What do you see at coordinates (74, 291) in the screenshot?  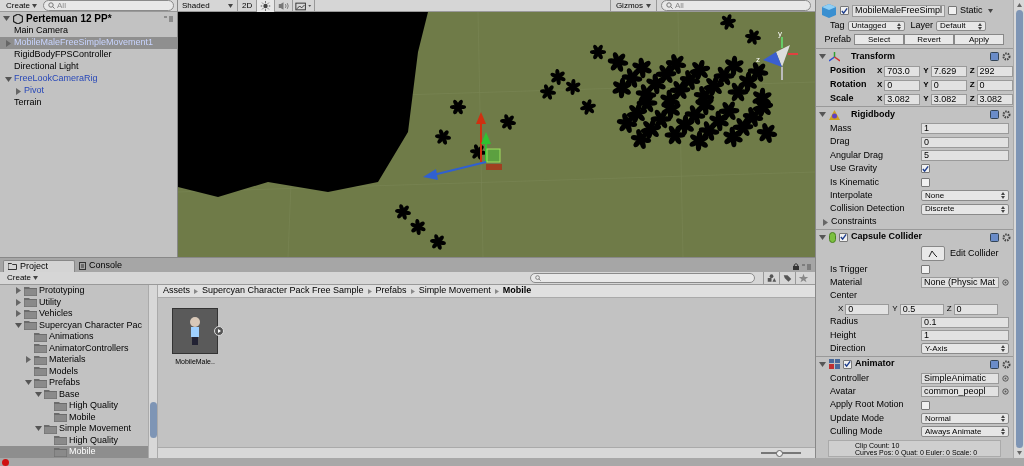 I see `folder-item: Prototyping` at bounding box center [74, 291].